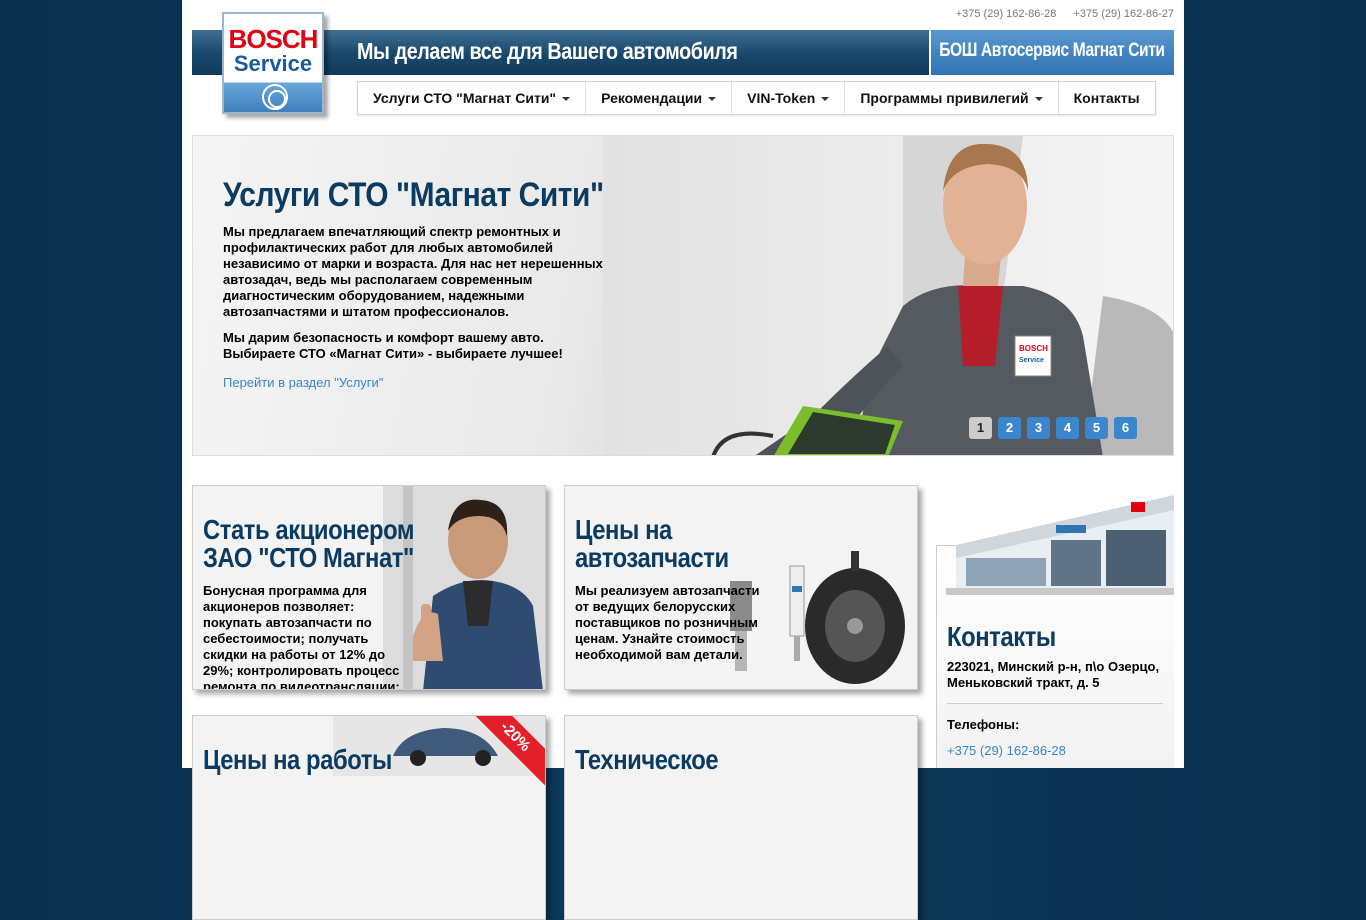 The width and height of the screenshot is (1366, 920). Describe the element at coordinates (623, 529) in the screenshot. I see `title-line-1: Цены на` at that location.